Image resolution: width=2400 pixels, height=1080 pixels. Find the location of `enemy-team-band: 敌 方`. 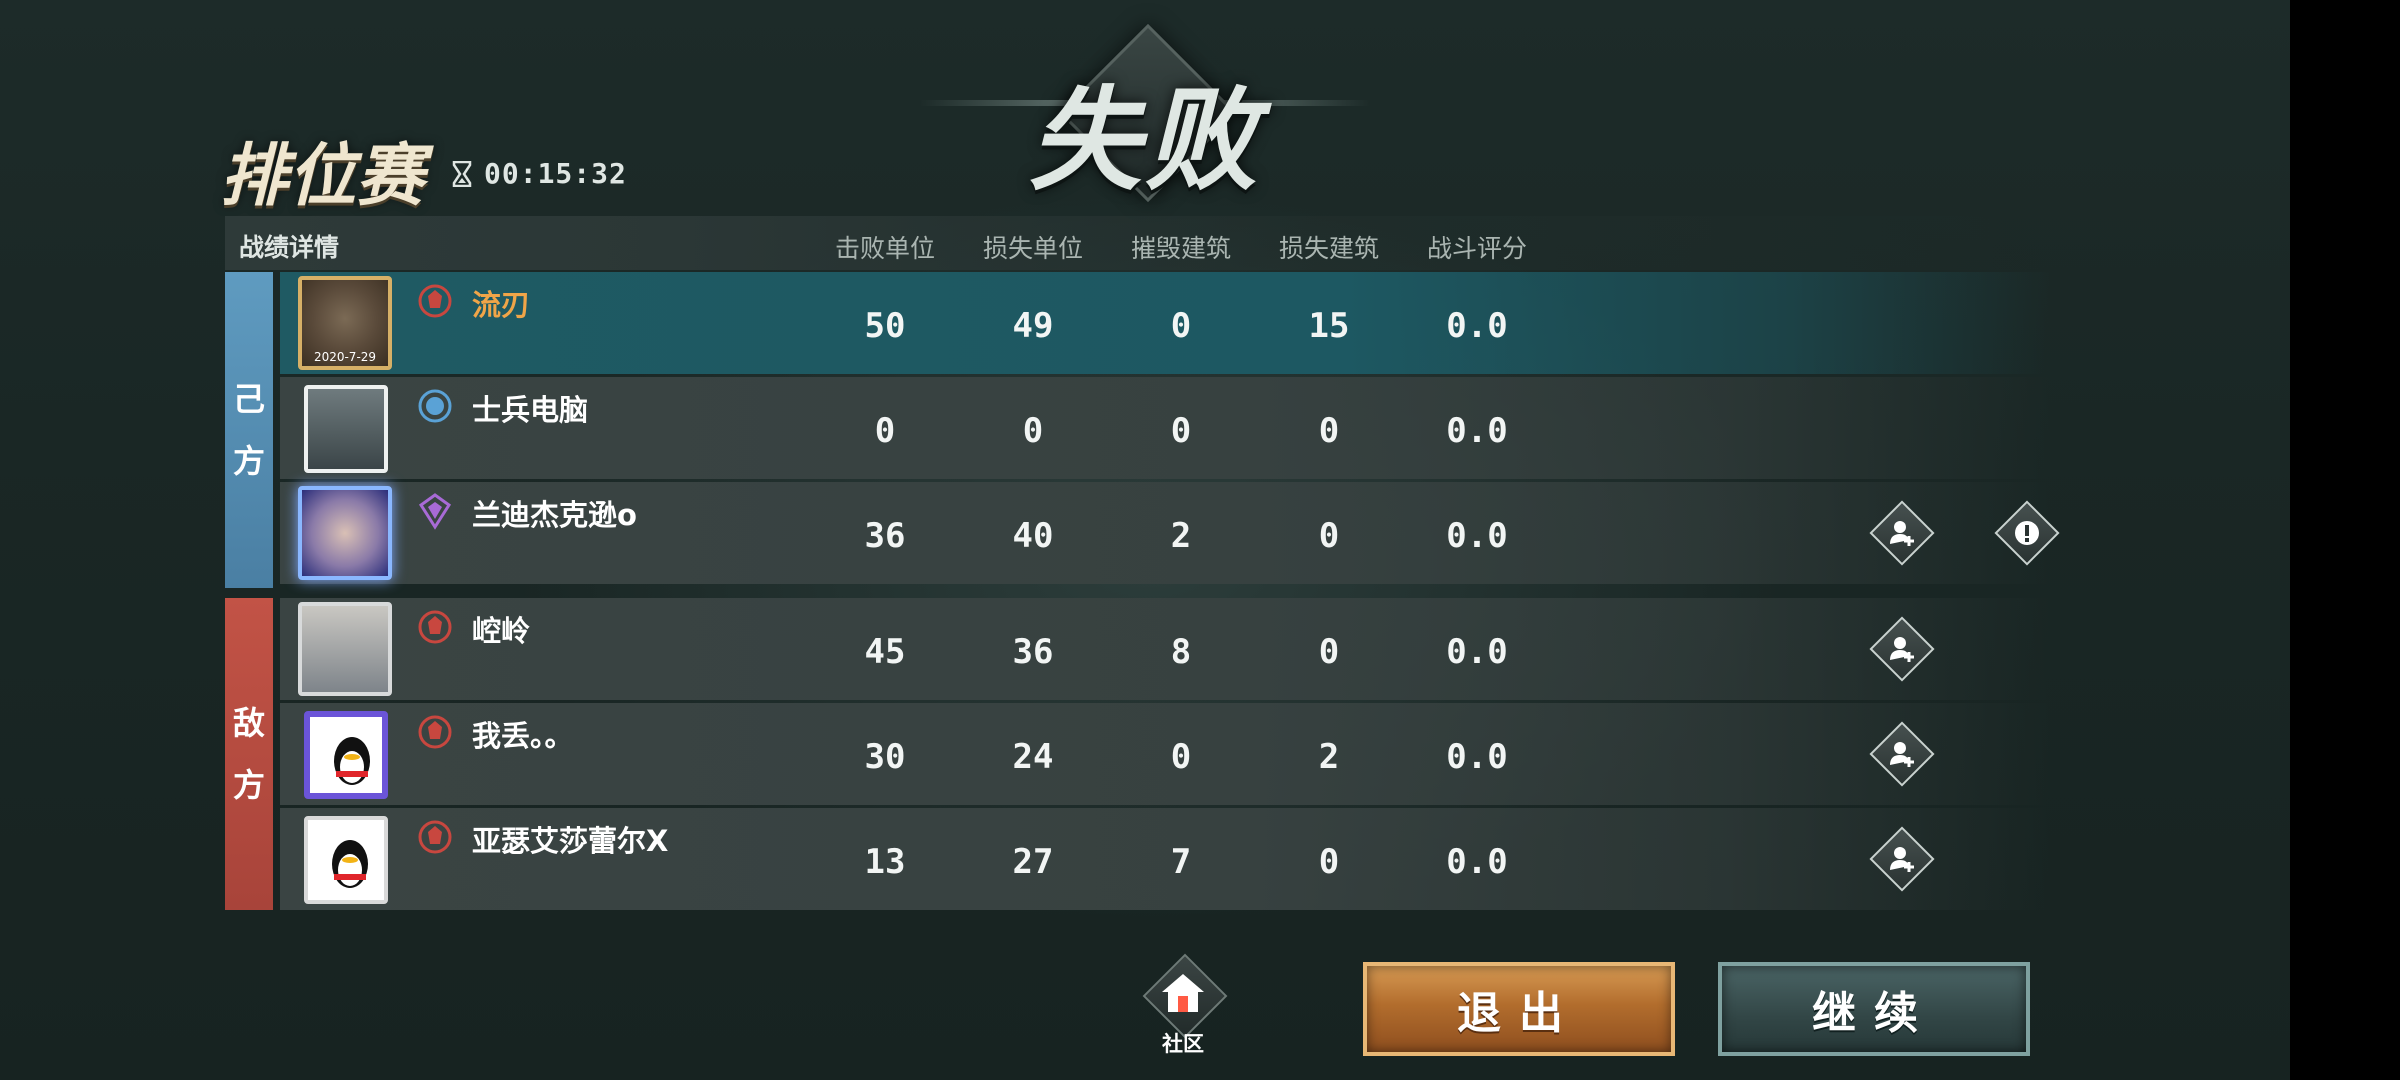

enemy-team-band: 敌 方 is located at coordinates (249, 754).